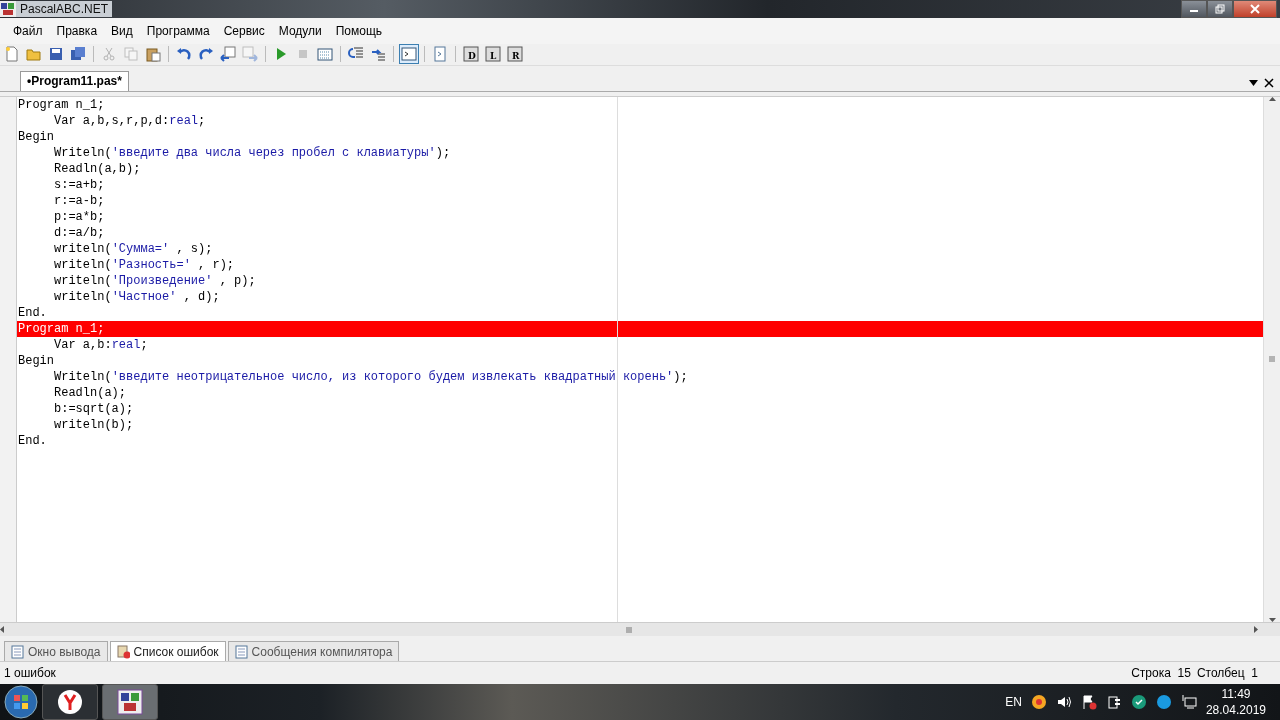 Image resolution: width=1280 pixels, height=720 pixels. I want to click on code-line: Writeln('введите два числа через пробел с клавиатуры');, so click(252, 152).